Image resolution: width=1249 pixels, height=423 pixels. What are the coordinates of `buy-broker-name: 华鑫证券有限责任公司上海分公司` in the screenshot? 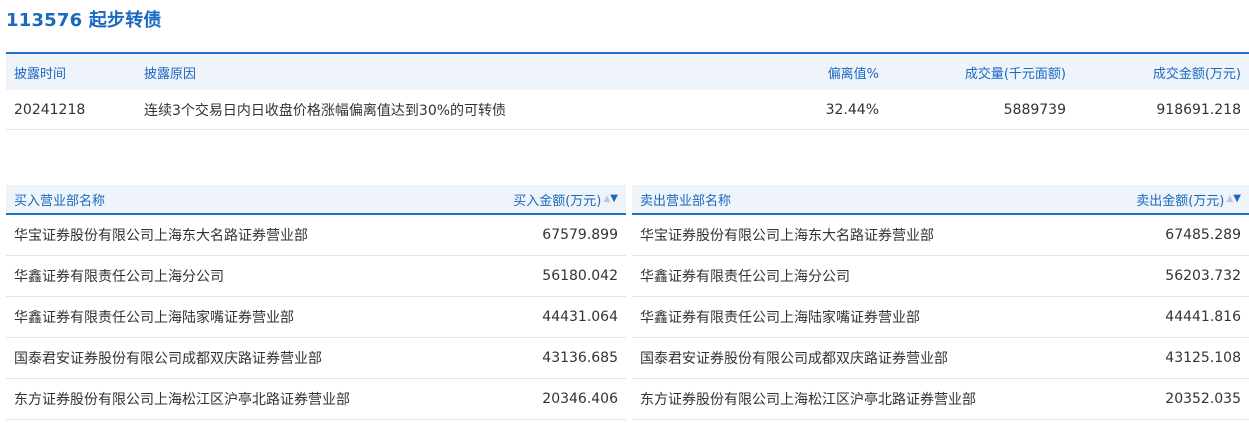 It's located at (119, 277).